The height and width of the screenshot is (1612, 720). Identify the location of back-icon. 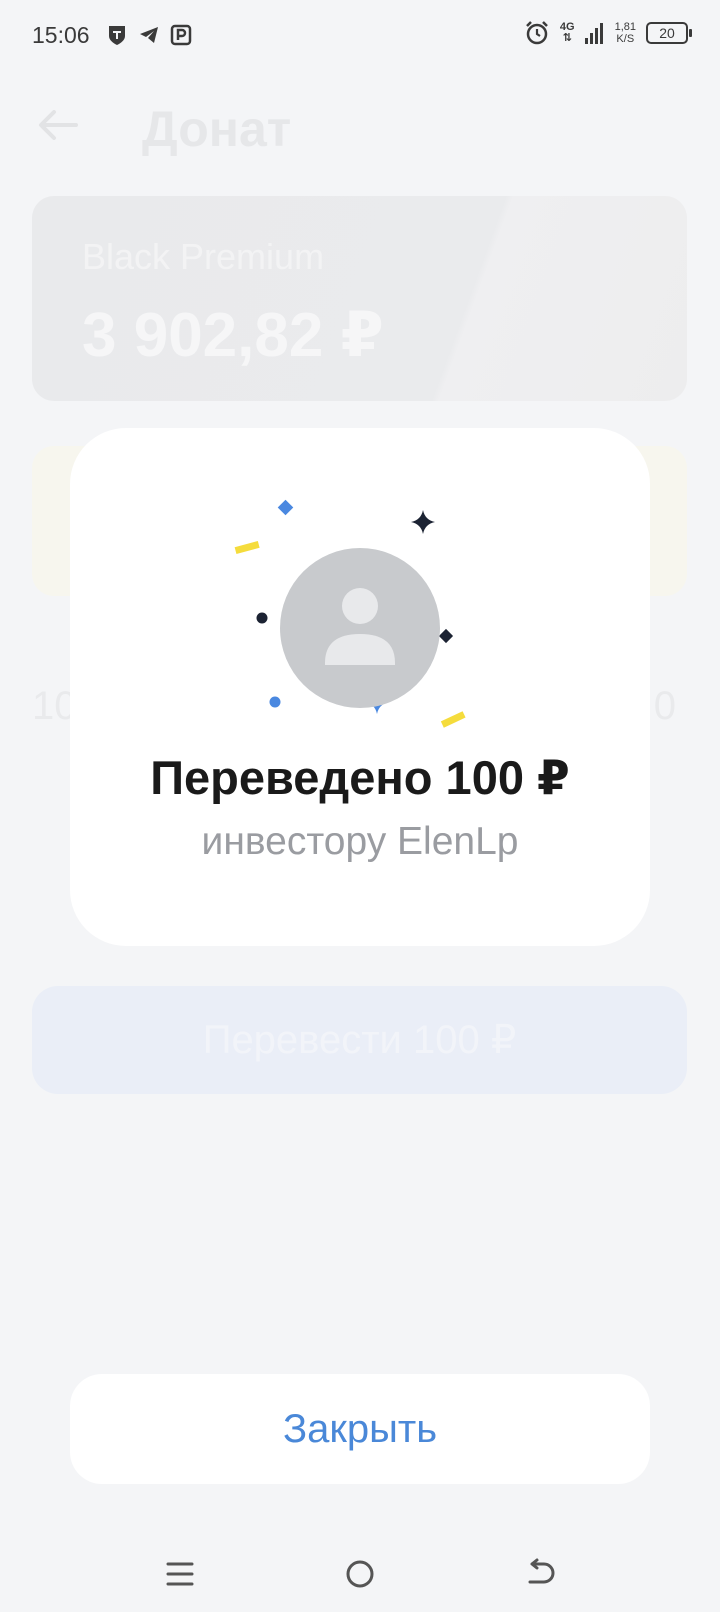
(540, 1574).